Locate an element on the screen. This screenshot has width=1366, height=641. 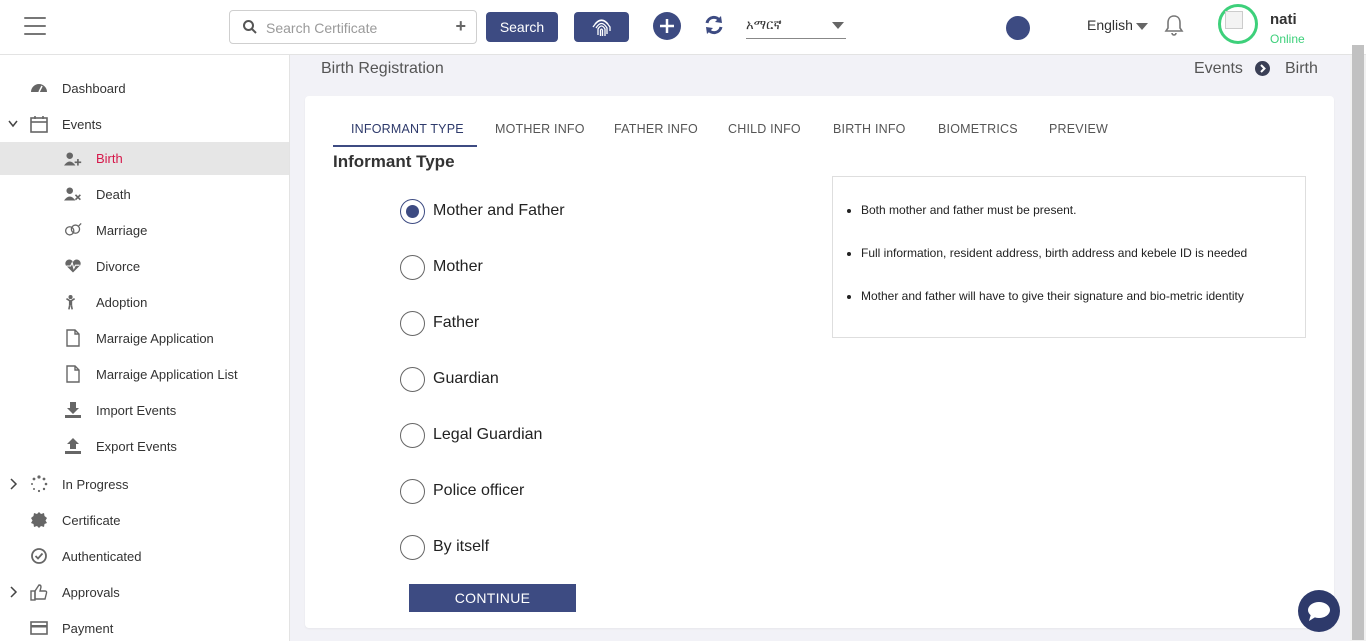
radio-legal-guardian: Legal Guardian is located at coordinates (550, 436).